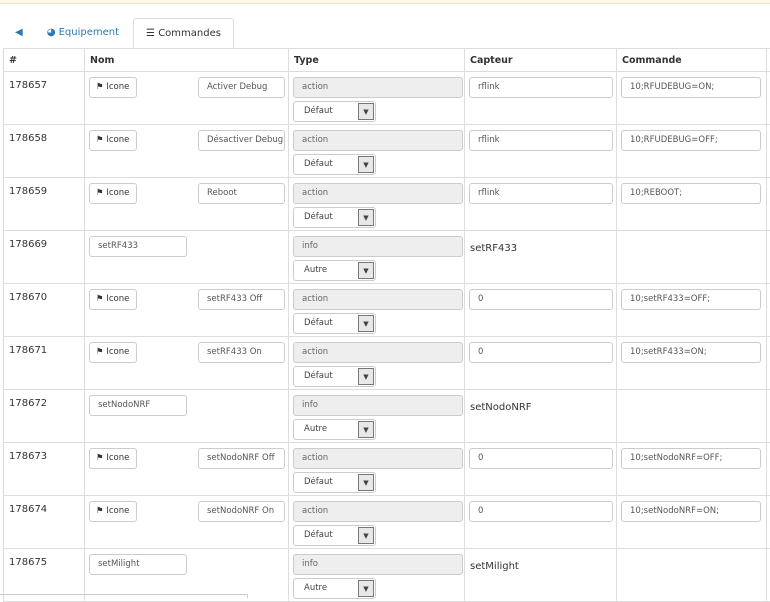 This screenshot has height=602, width=770. What do you see at coordinates (44, 522) in the screenshot?
I see `command-id: 178674` at bounding box center [44, 522].